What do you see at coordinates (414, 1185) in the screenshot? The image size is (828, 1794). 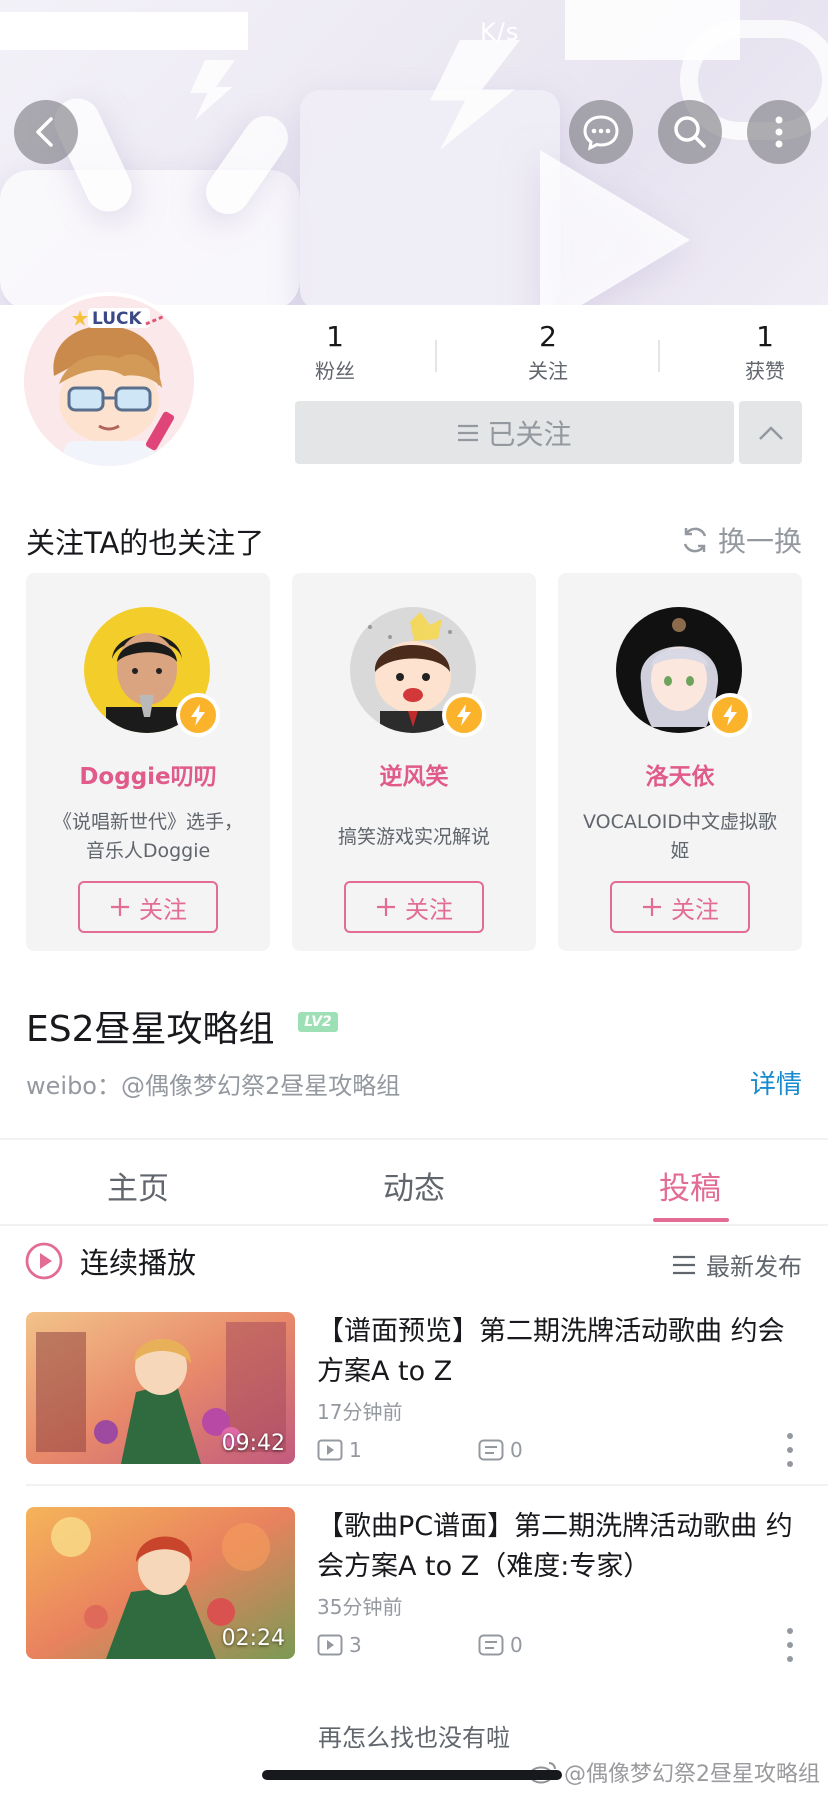 I see `tab-dynamic: 动态` at bounding box center [414, 1185].